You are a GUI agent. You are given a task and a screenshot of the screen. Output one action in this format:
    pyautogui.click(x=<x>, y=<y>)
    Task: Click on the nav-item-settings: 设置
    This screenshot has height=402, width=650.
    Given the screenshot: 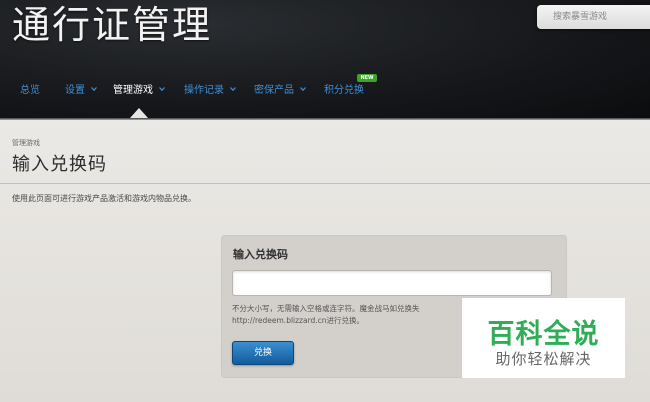 What is the action you would take?
    pyautogui.click(x=81, y=92)
    